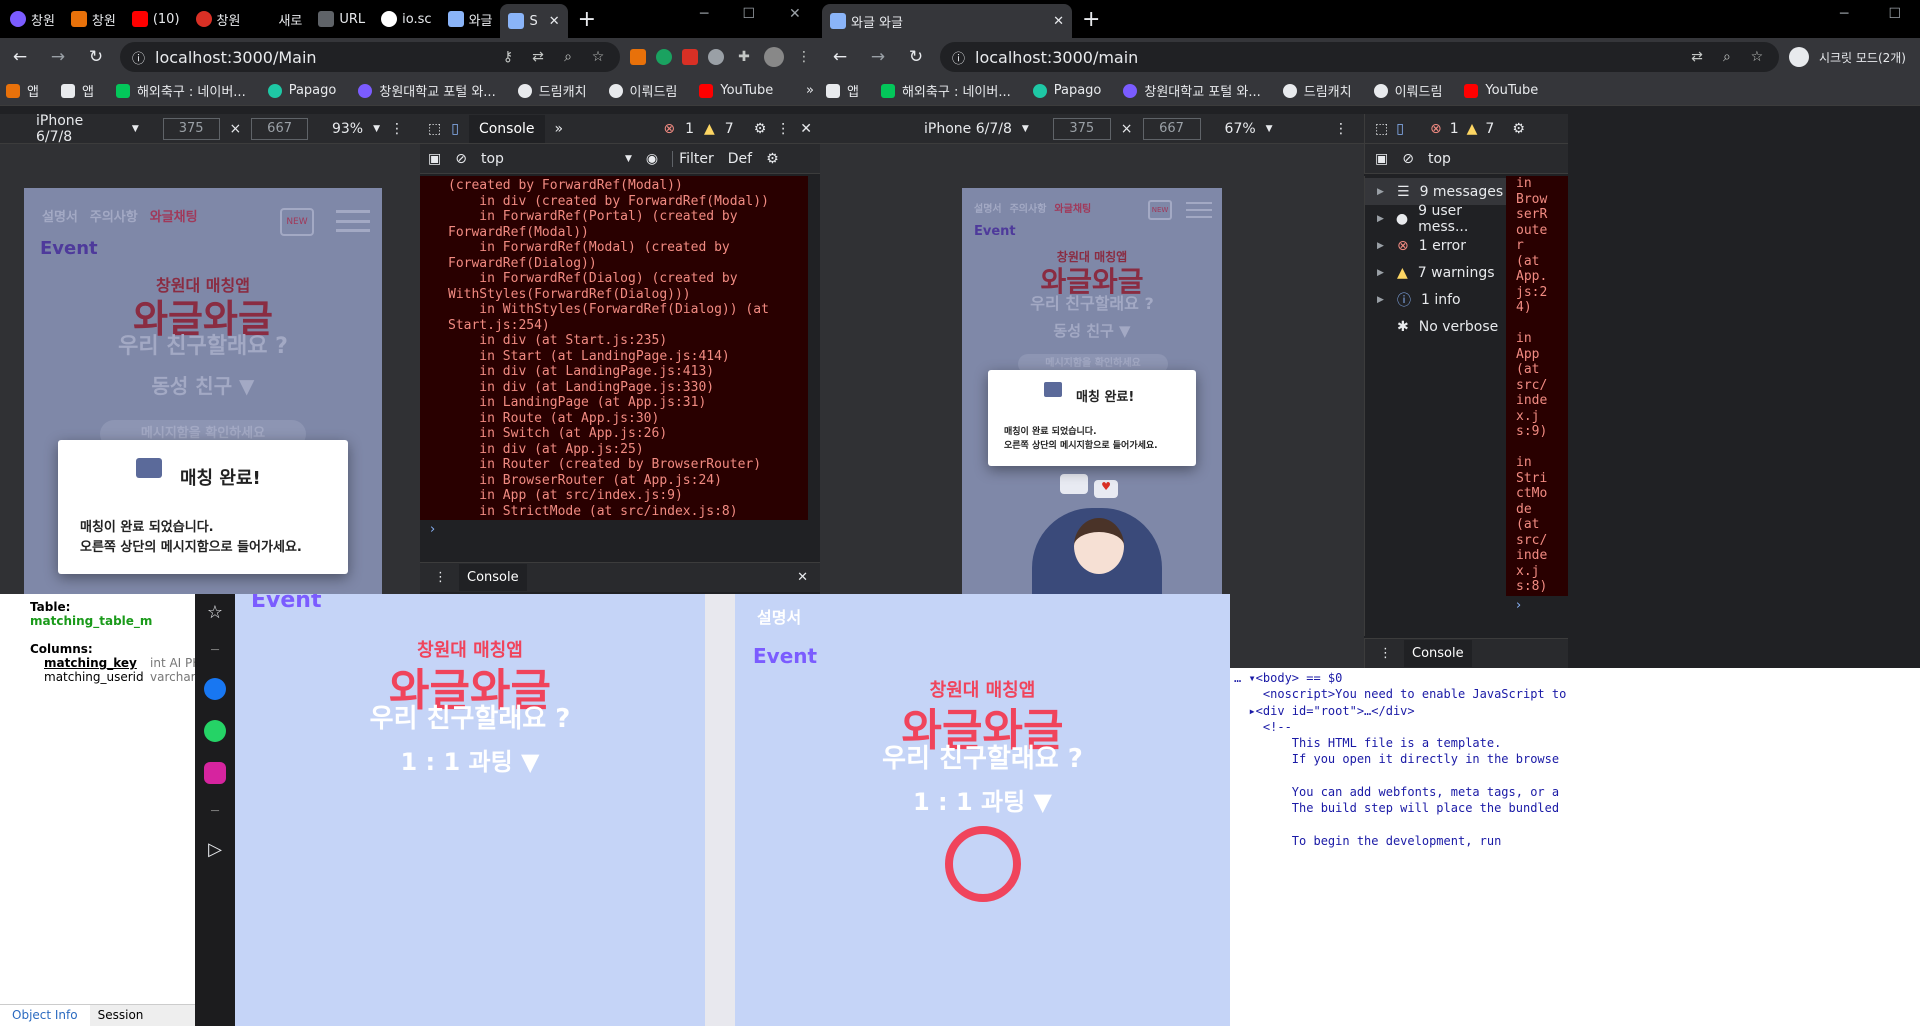 The width and height of the screenshot is (1920, 1026). Describe the element at coordinates (470, 759) in the screenshot. I see `friend-type-select: 1 : 1 과팅 ▼` at that location.